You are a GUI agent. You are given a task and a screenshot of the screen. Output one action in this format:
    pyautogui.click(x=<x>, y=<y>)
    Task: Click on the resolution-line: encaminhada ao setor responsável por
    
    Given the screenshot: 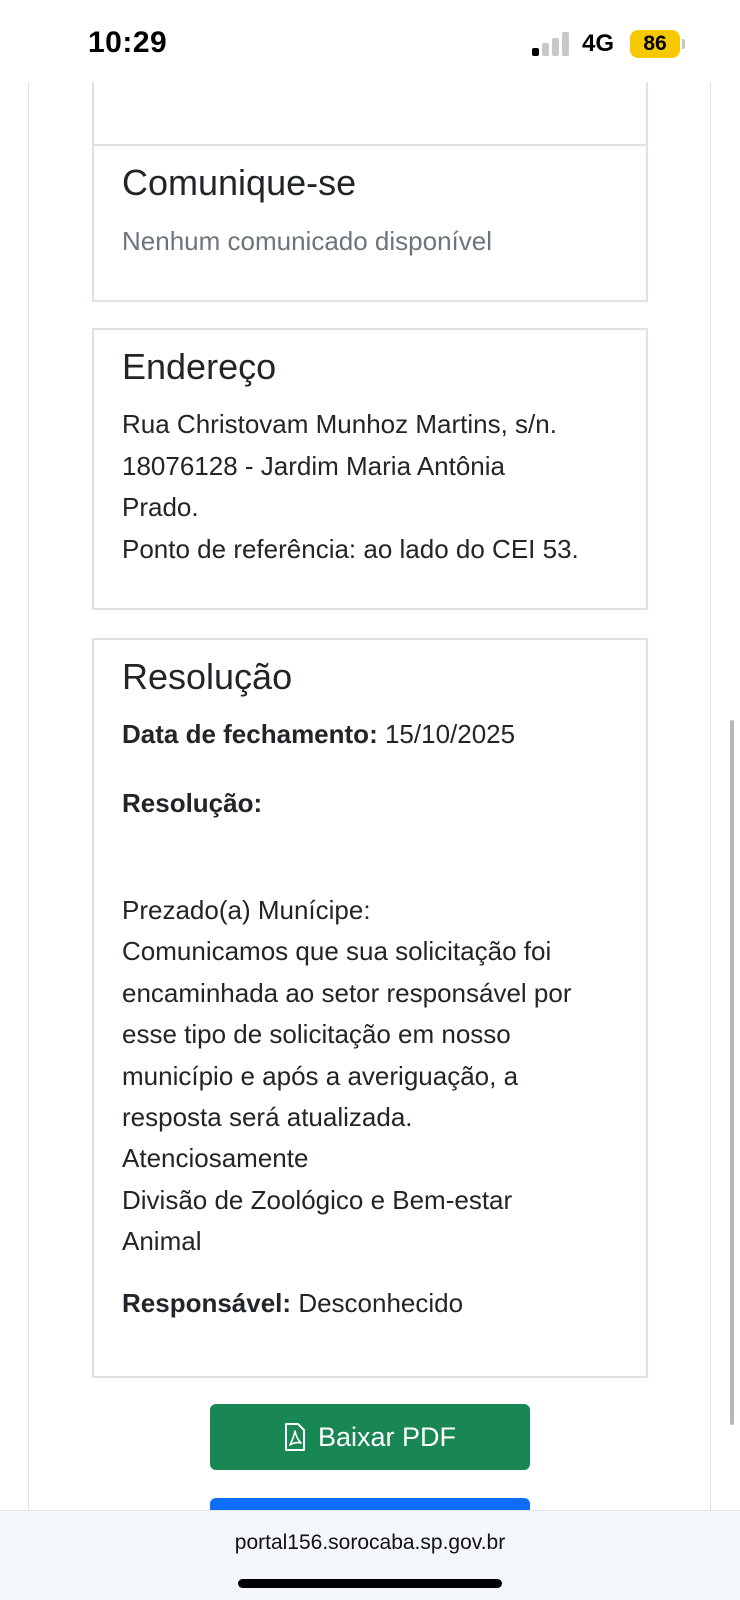 What is the action you would take?
    pyautogui.click(x=347, y=992)
    